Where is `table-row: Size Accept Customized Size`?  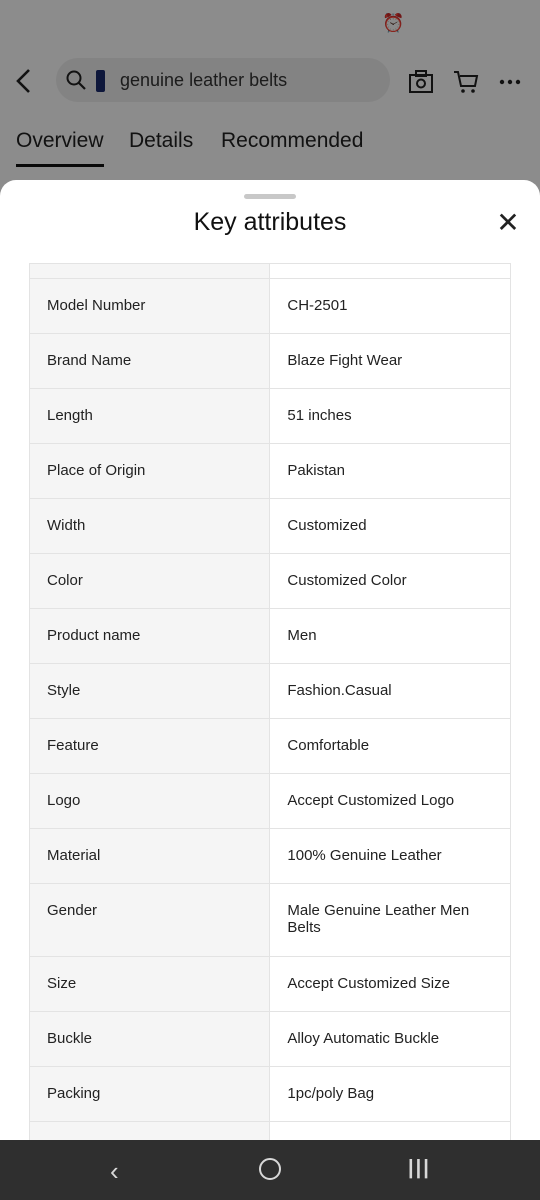
table-row: Size Accept Customized Size is located at coordinates (270, 984).